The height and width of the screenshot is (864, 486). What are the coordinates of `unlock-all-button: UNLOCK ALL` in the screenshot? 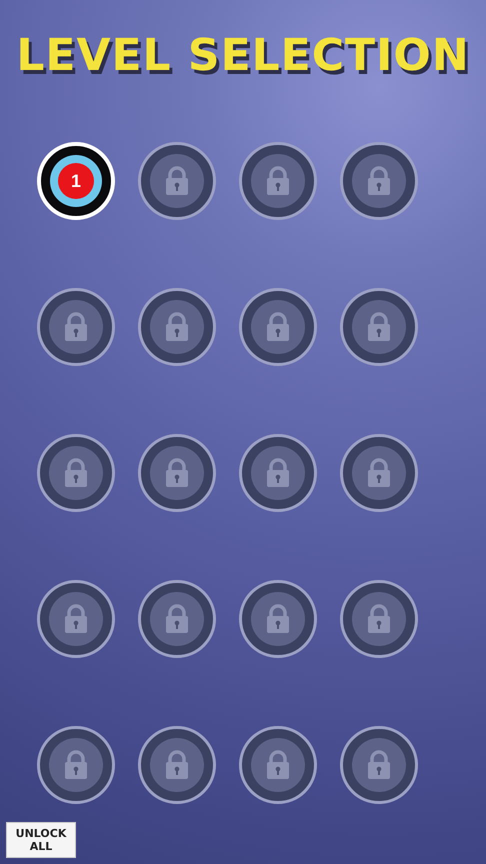 It's located at (41, 840).